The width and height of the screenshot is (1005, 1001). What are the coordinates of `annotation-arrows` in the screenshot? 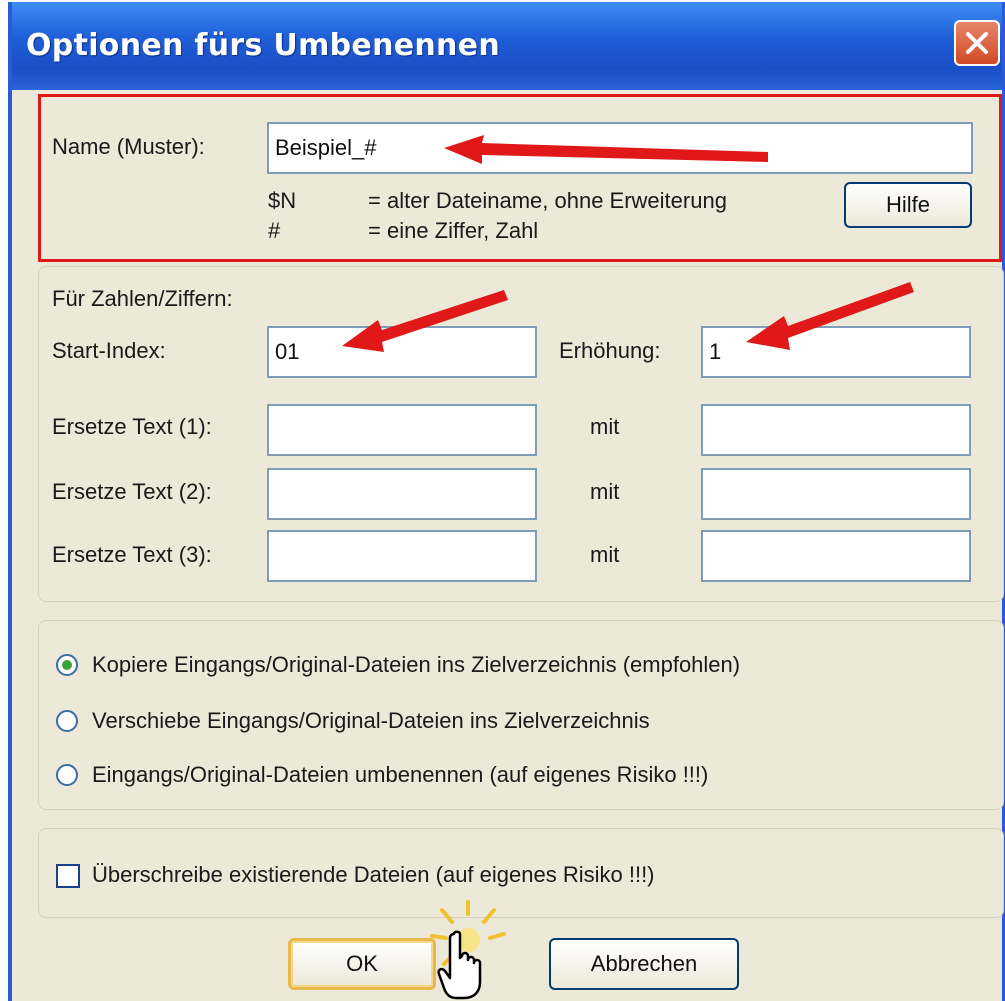 It's located at (628, 243).